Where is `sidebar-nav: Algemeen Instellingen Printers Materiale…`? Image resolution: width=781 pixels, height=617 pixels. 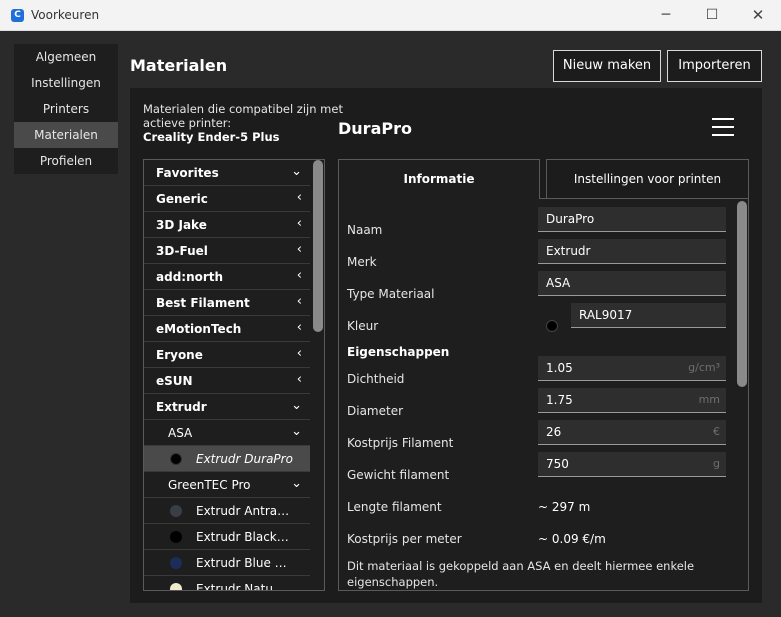 sidebar-nav: Algemeen Instellingen Printers Materiale… is located at coordinates (66, 109).